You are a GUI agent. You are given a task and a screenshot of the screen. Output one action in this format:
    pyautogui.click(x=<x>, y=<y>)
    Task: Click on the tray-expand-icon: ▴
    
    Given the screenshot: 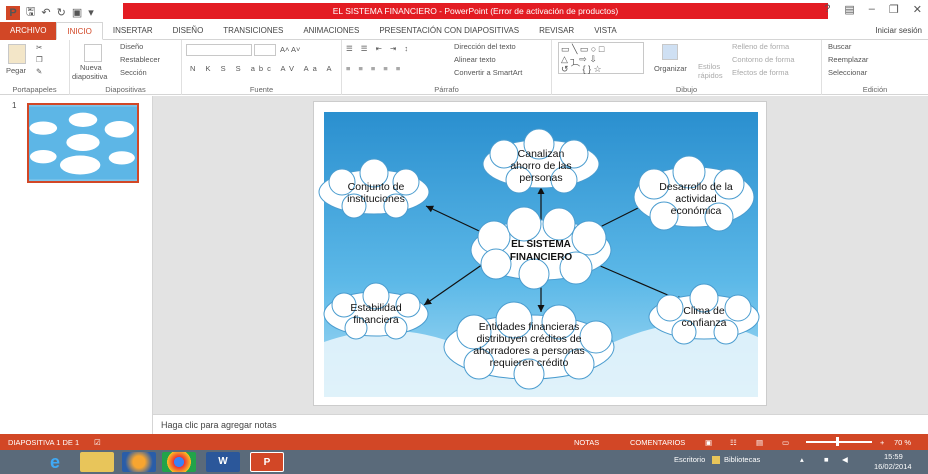 What is the action you would take?
    pyautogui.click(x=802, y=459)
    